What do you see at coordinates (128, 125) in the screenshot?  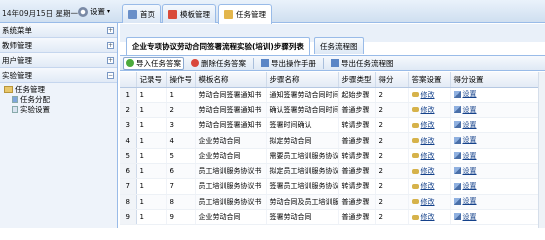 I see `row-number: 3` at bounding box center [128, 125].